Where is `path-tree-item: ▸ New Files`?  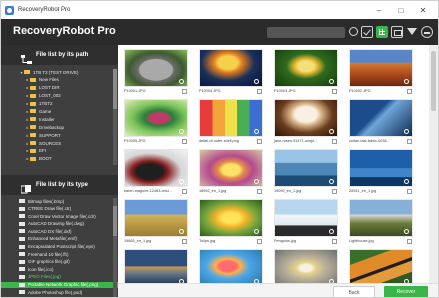 path-tree-item: ▸ New Files is located at coordinates (59, 80).